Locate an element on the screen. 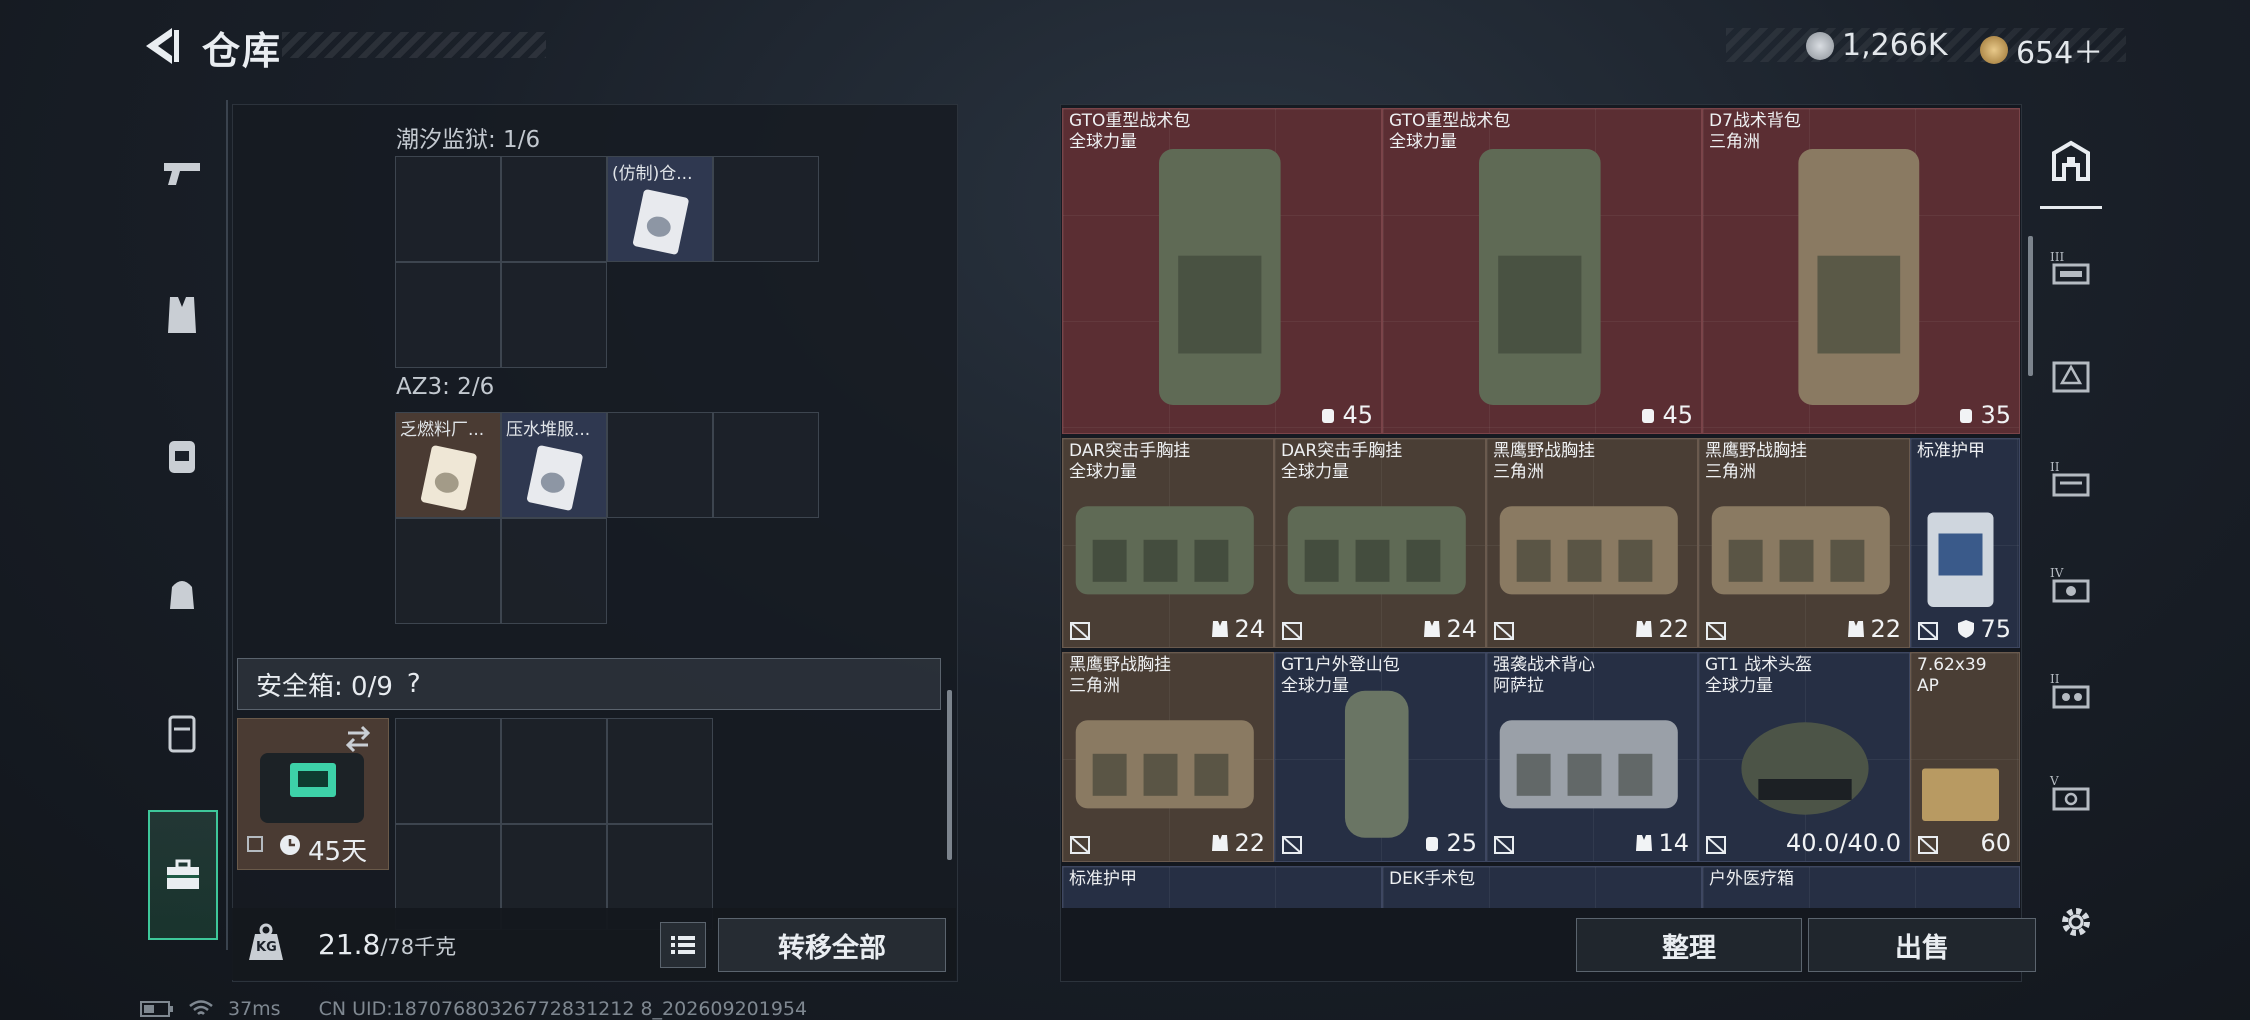 This screenshot has height=1020, width=2250. storage-home-icon is located at coordinates (2071, 160).